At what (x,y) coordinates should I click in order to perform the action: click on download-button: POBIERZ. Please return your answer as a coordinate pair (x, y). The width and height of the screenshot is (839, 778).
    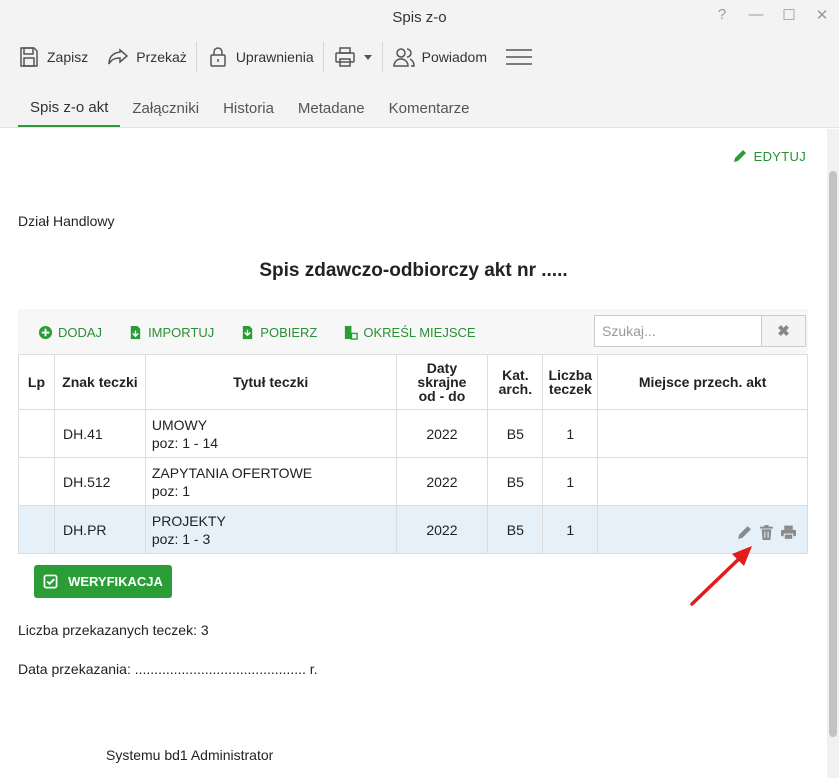
    Looking at the image, I should click on (278, 332).